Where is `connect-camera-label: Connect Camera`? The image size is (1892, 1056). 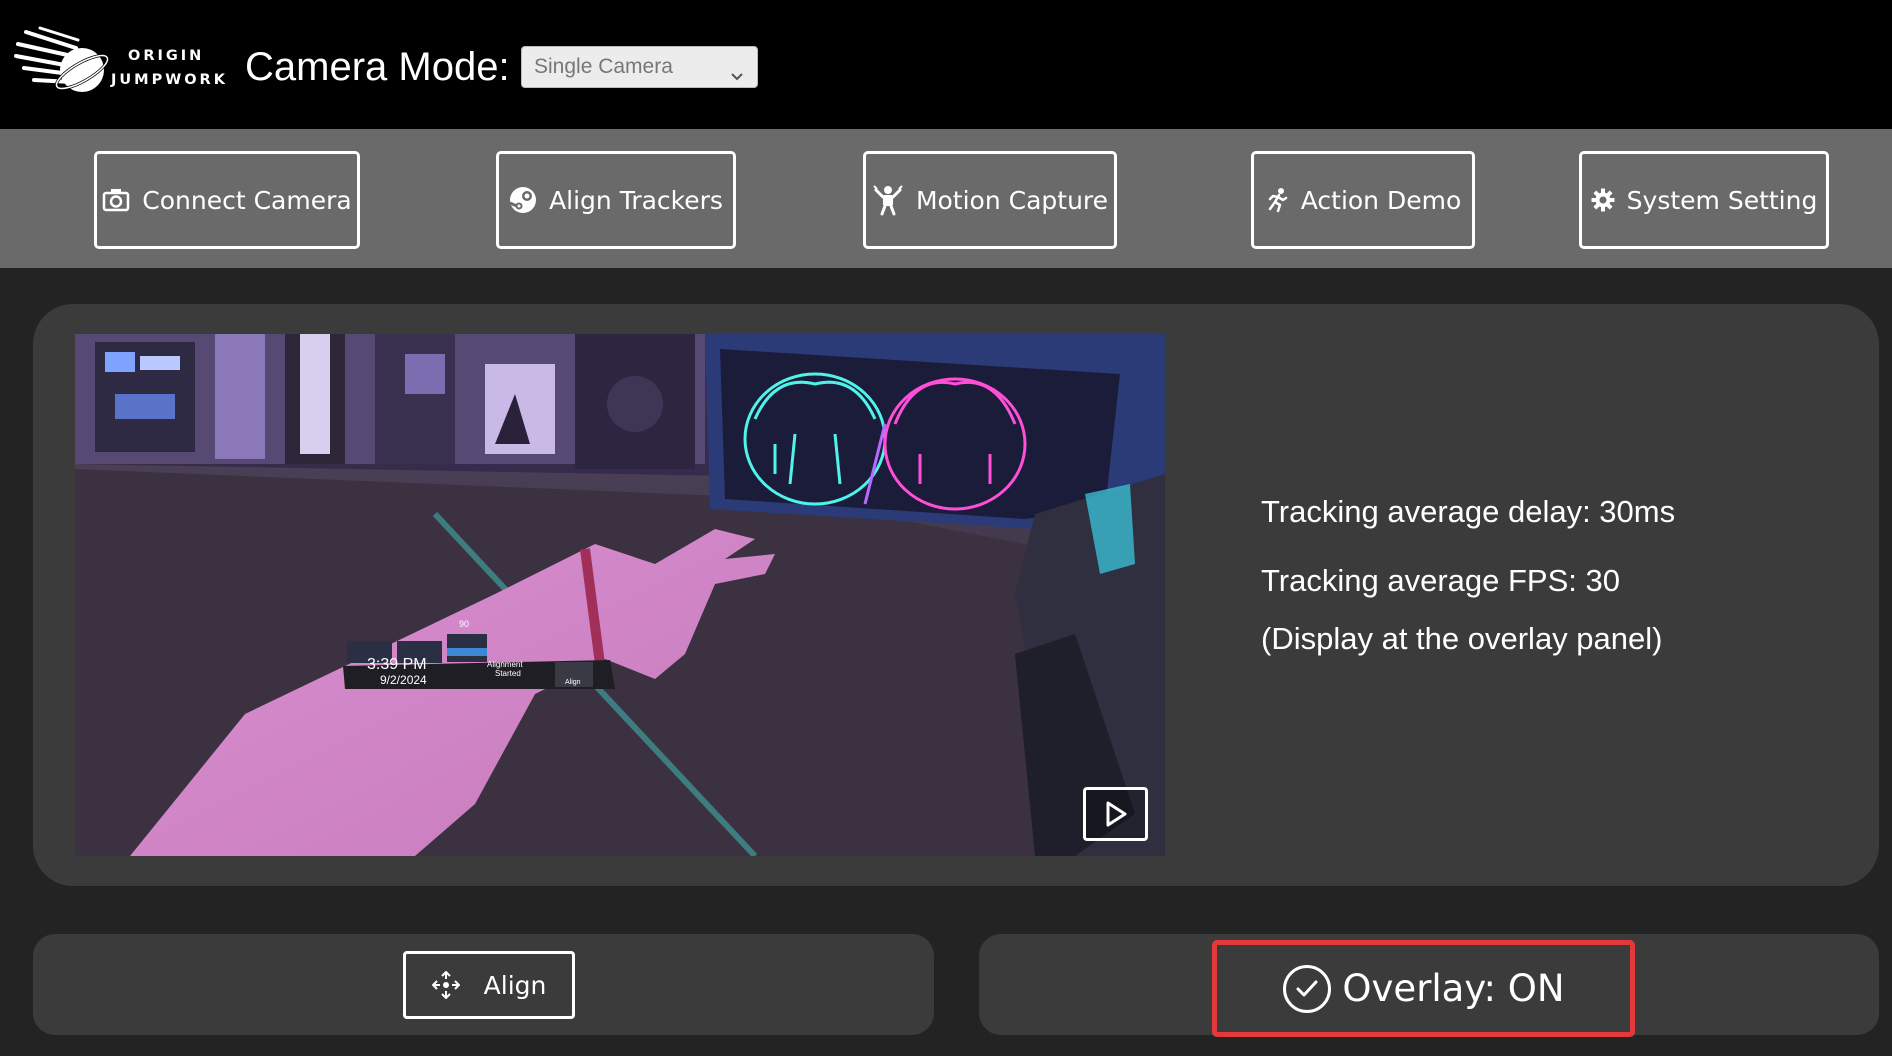 connect-camera-label: Connect Camera is located at coordinates (247, 200).